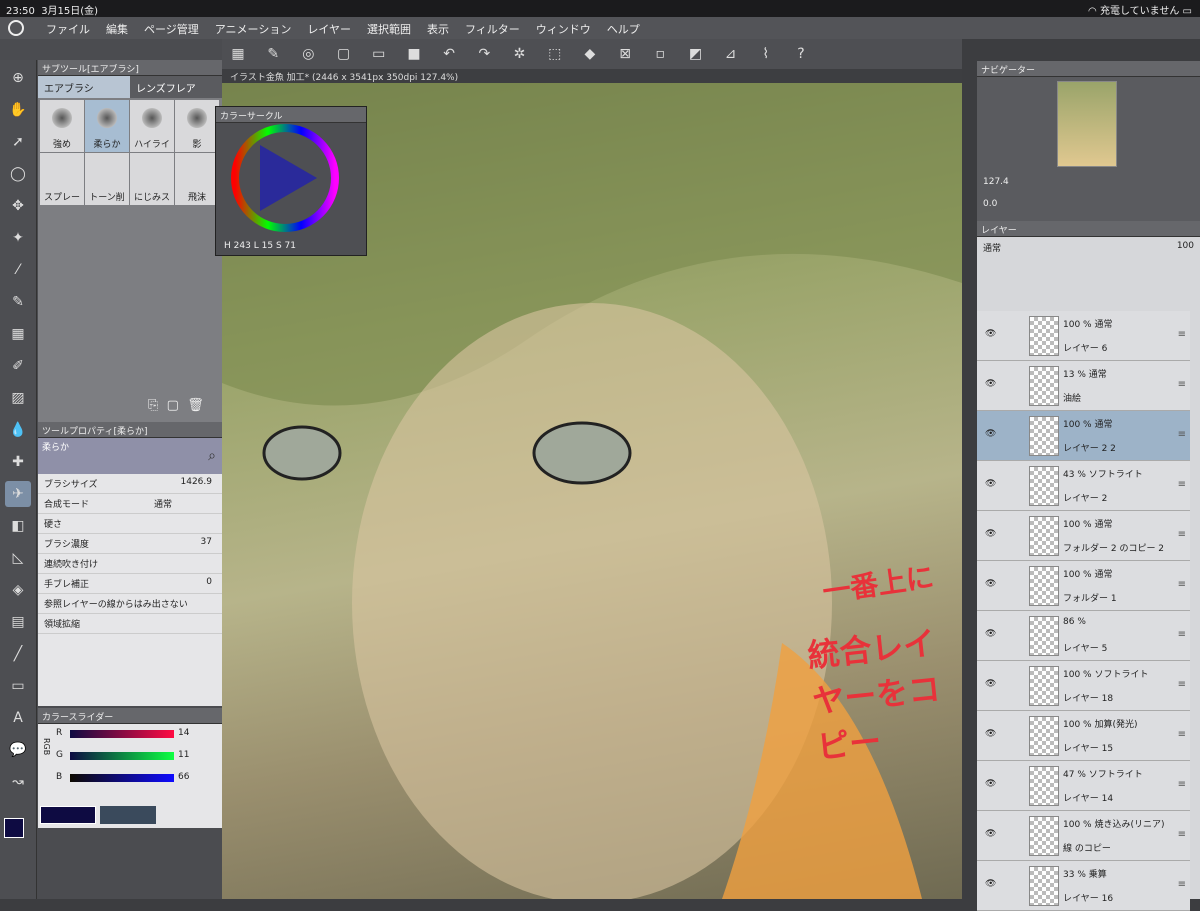  Describe the element at coordinates (18, 558) in the screenshot. I see `ruler-tool-icon: ◺` at that location.